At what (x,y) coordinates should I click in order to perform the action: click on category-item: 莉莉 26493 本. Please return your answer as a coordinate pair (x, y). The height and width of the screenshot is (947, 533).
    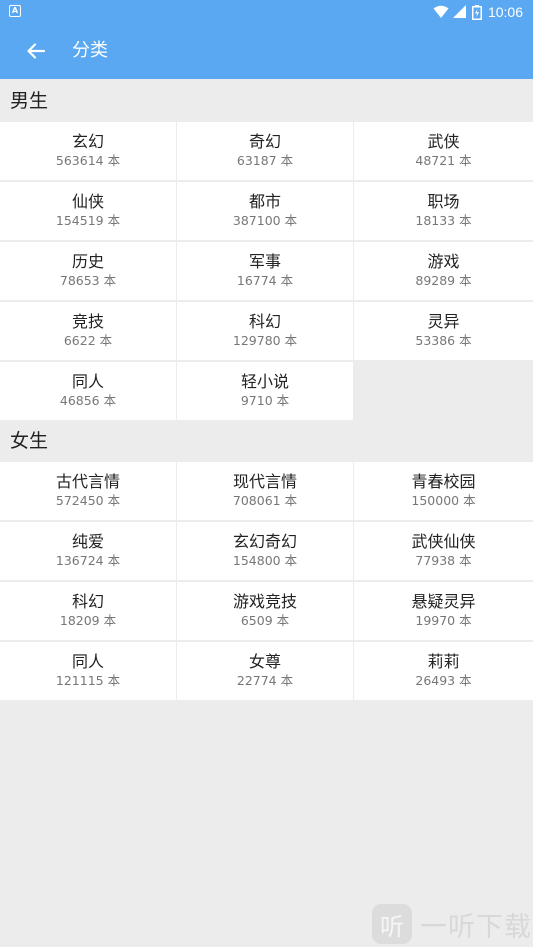
    Looking at the image, I should click on (443, 671).